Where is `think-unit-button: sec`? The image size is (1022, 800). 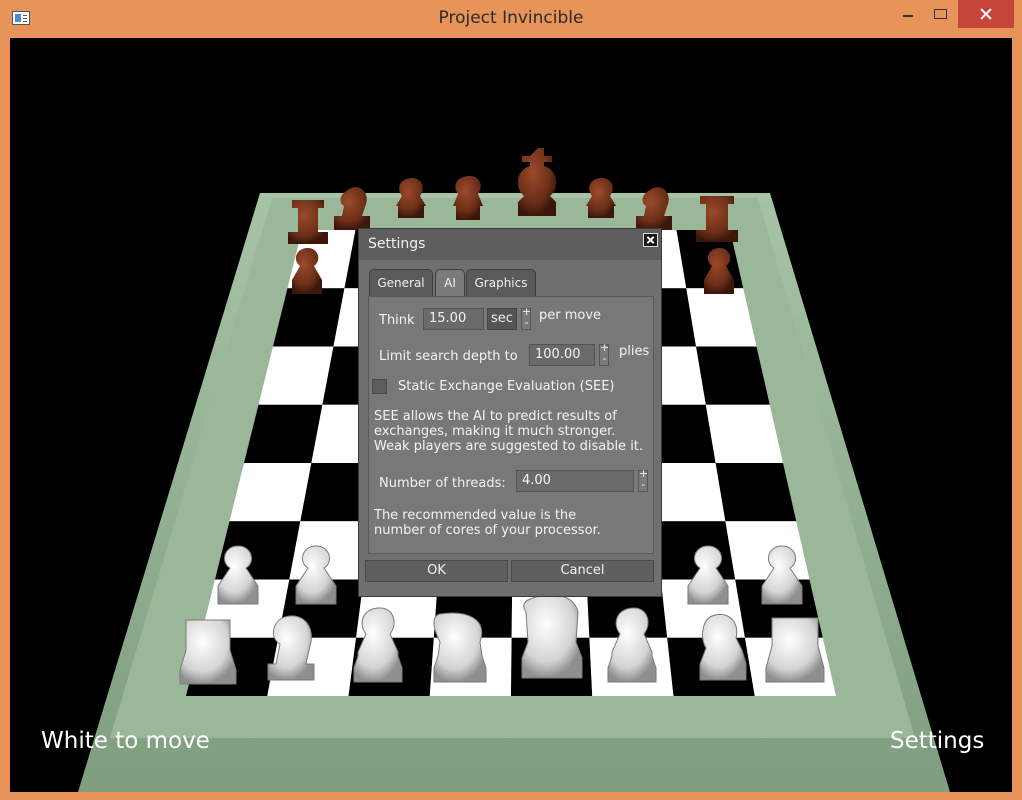 think-unit-button: sec is located at coordinates (502, 319).